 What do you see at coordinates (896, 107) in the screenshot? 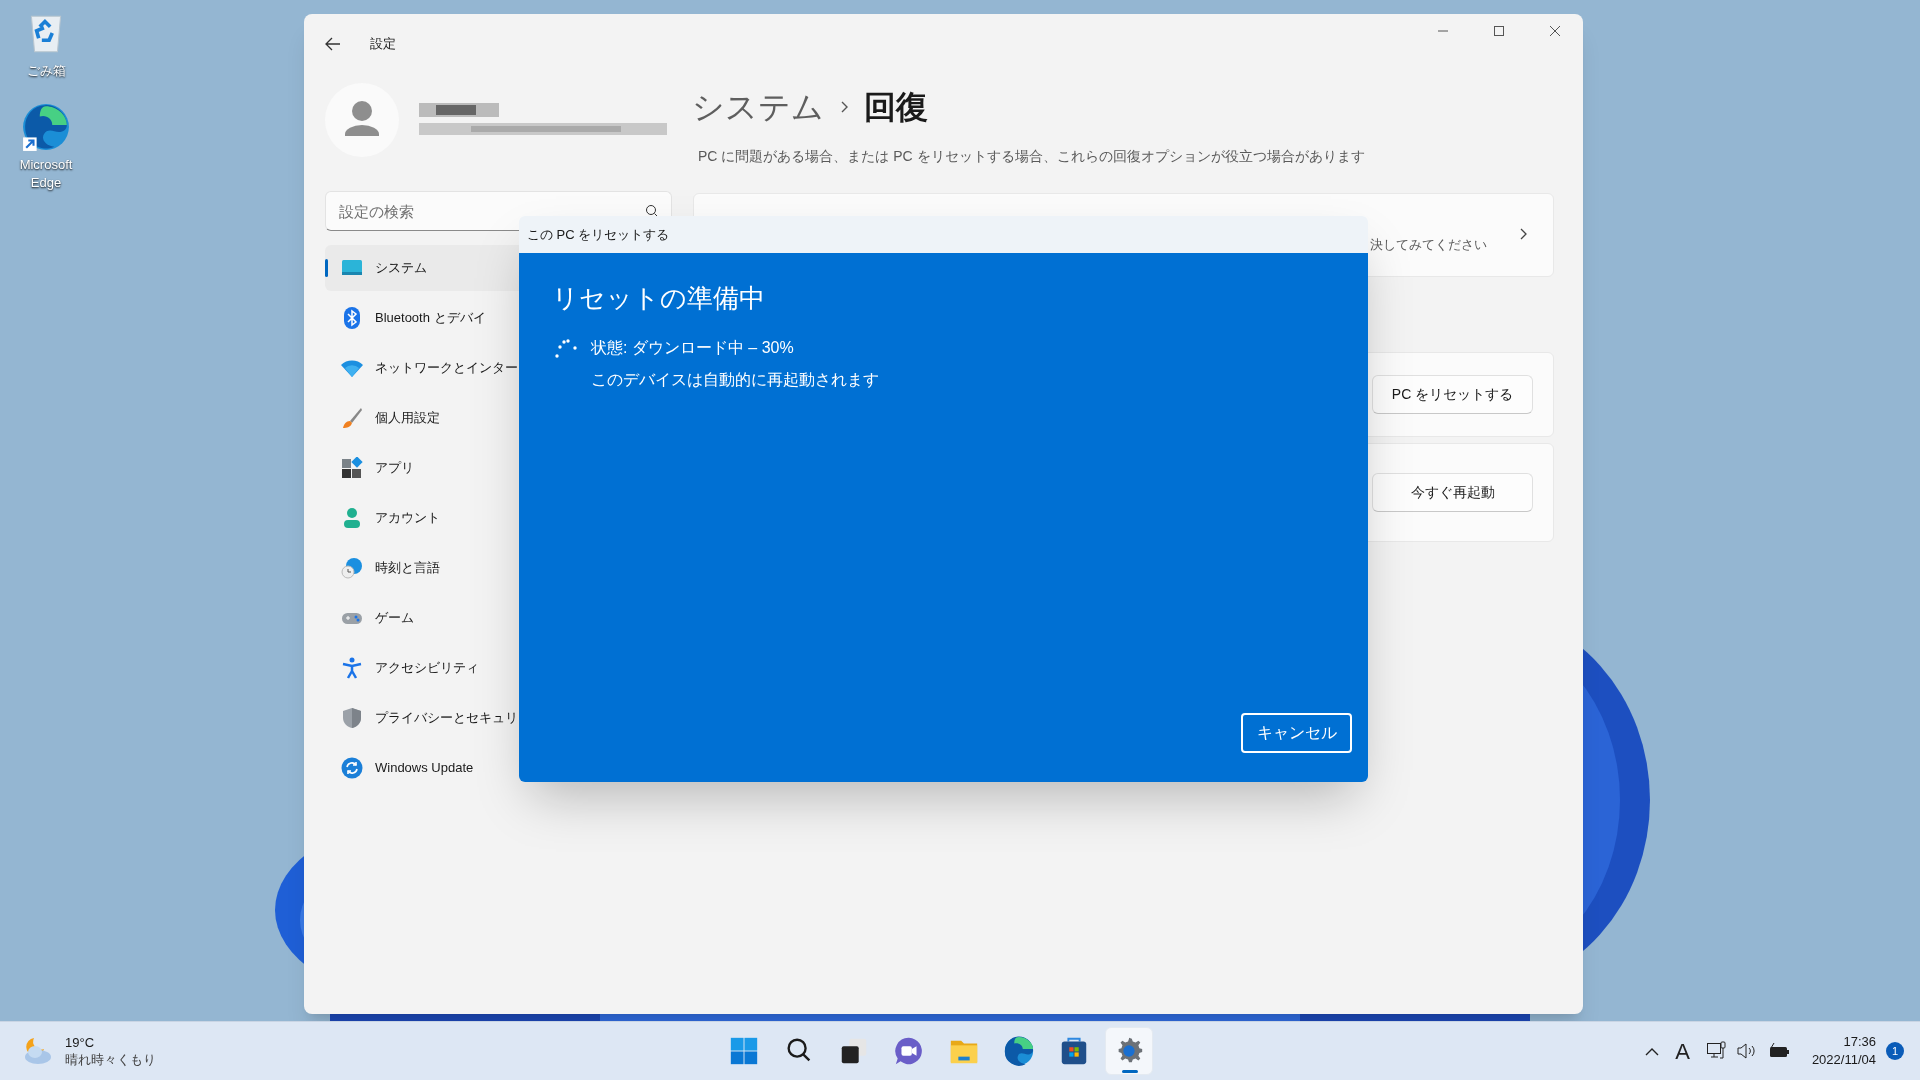
I see `page-title: 回復` at bounding box center [896, 107].